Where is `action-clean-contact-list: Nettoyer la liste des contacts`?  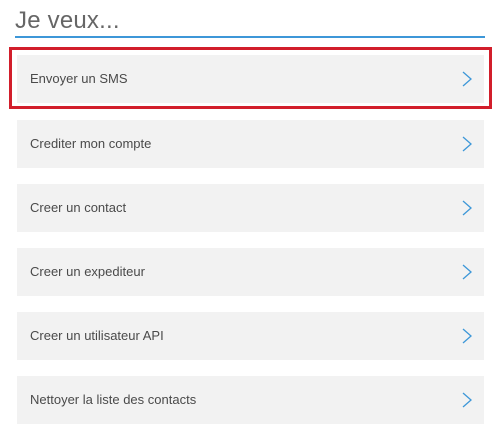
action-clean-contact-list: Nettoyer la liste des contacts is located at coordinates (250, 400).